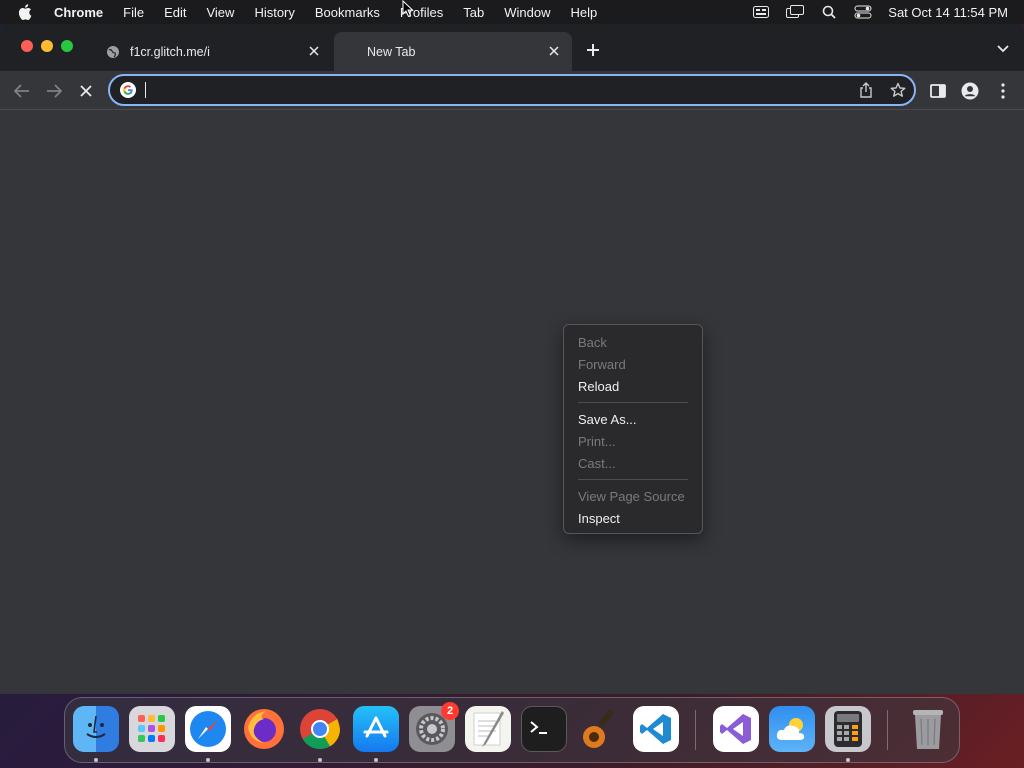  Describe the element at coordinates (274, 12) in the screenshot. I see `menu-history: History` at that location.